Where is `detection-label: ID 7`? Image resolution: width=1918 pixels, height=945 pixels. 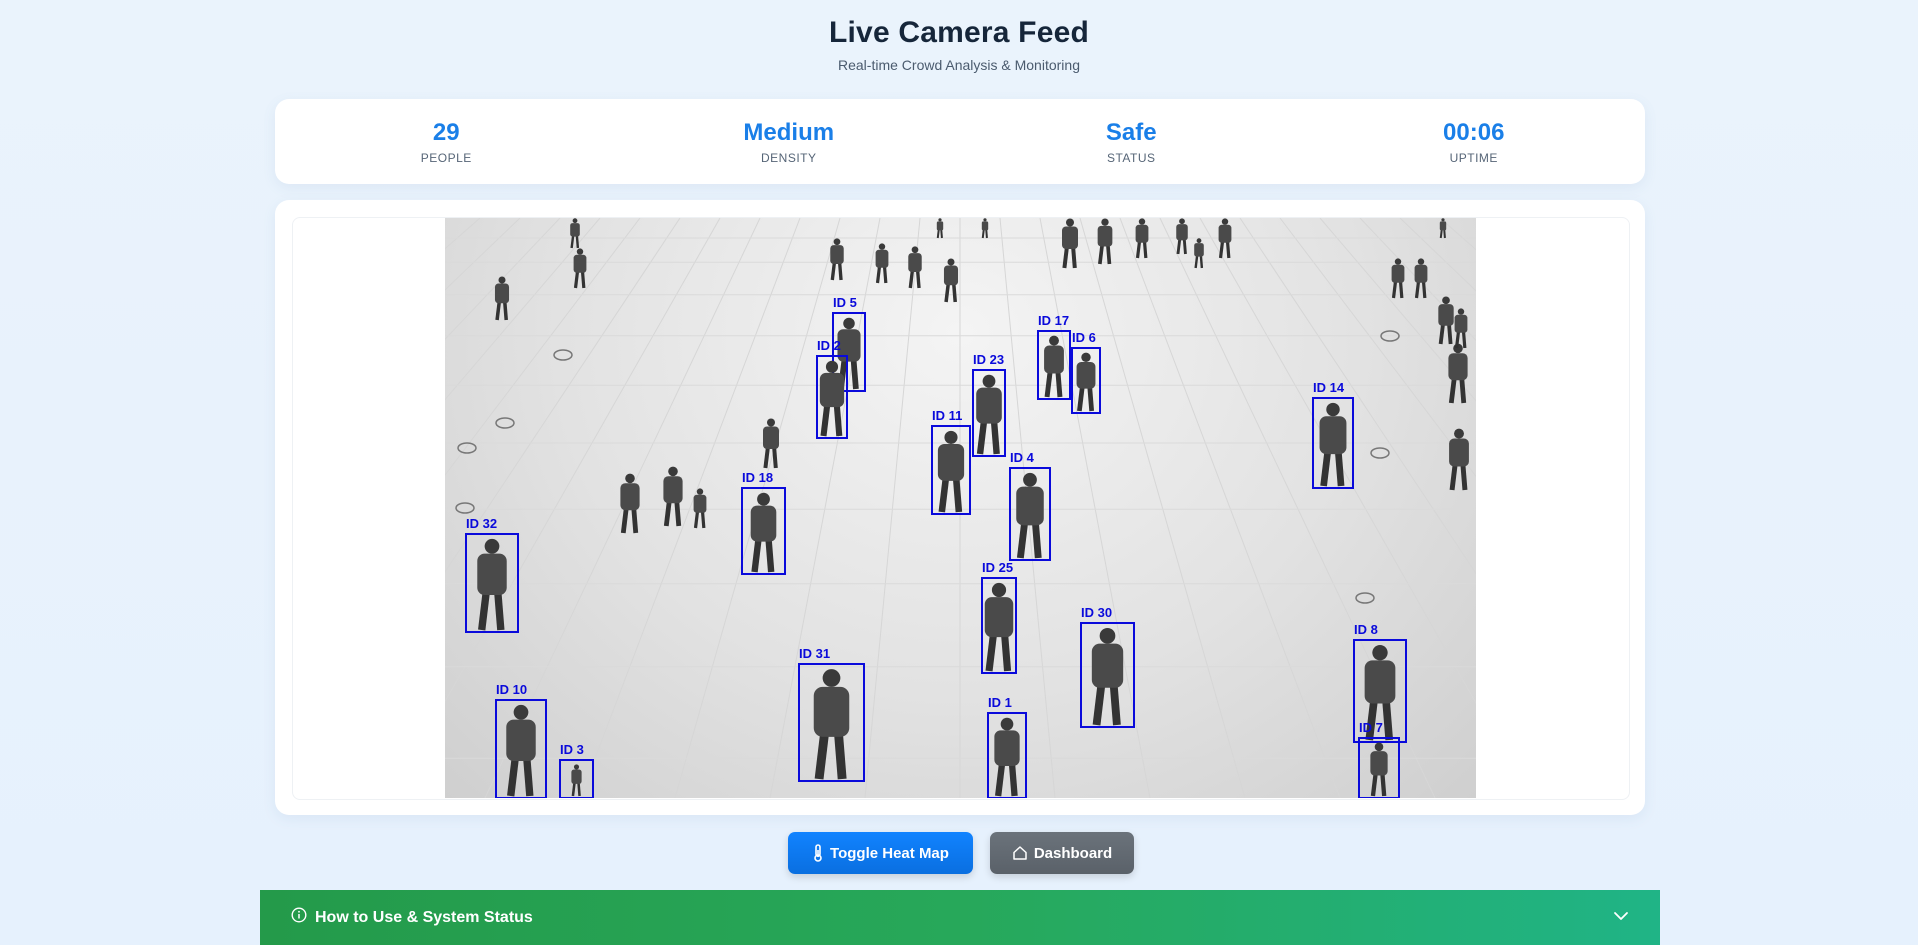
detection-label: ID 7 is located at coordinates (1371, 727).